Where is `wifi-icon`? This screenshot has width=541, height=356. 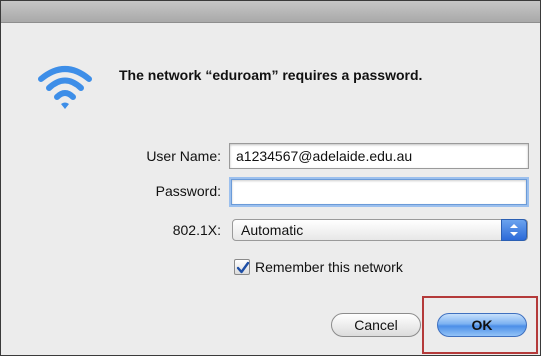 wifi-icon is located at coordinates (65, 87).